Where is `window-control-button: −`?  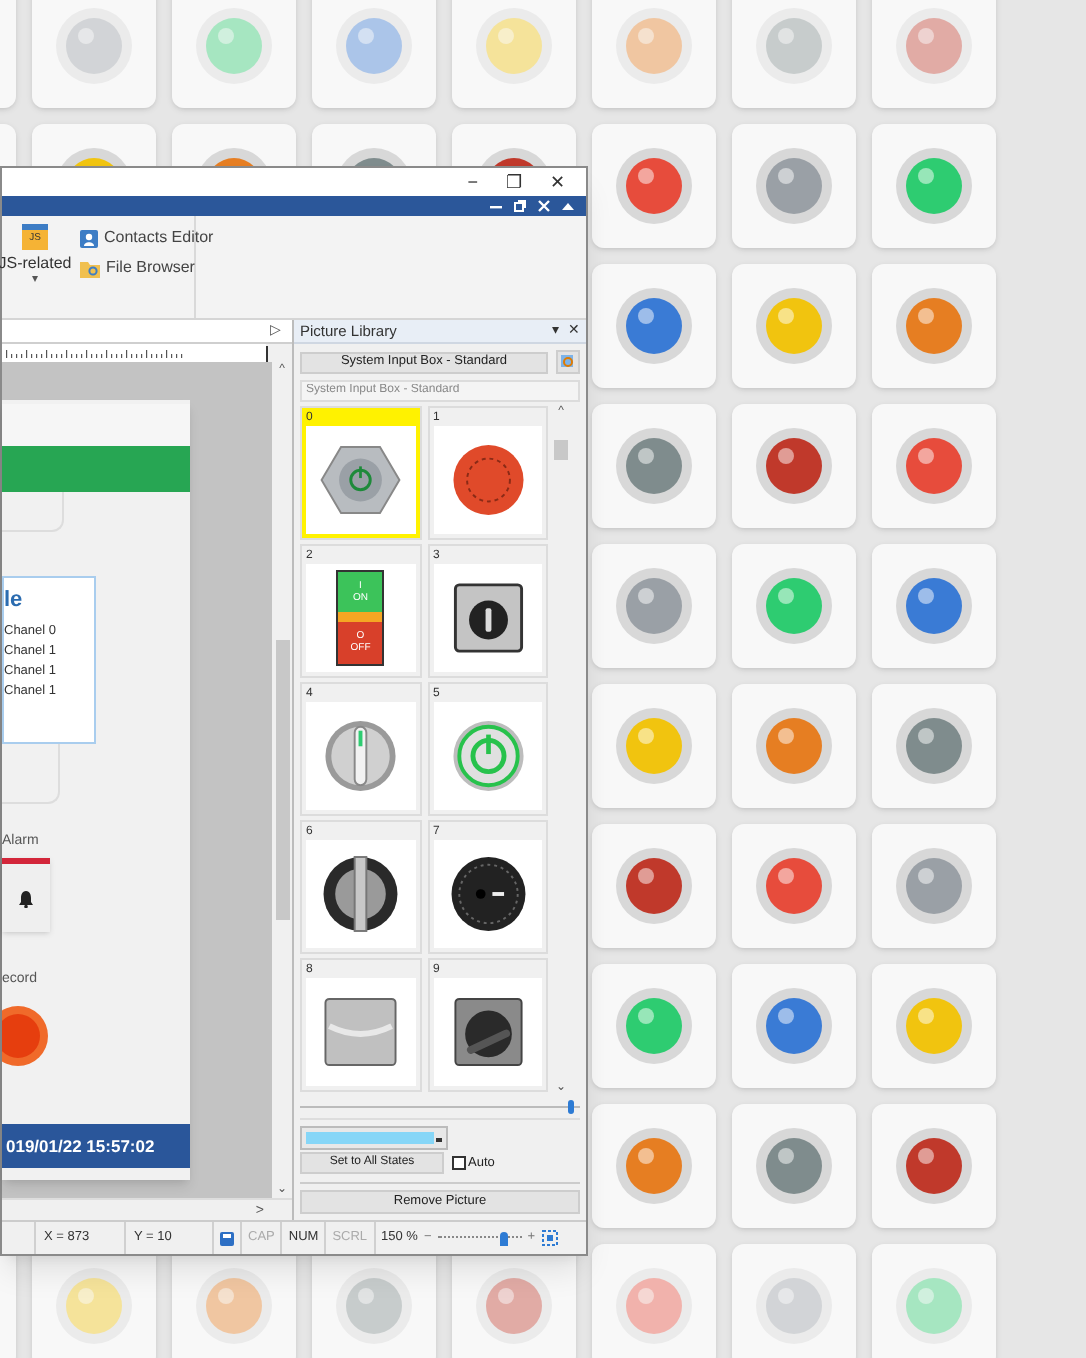 window-control-button: − is located at coordinates (472, 182).